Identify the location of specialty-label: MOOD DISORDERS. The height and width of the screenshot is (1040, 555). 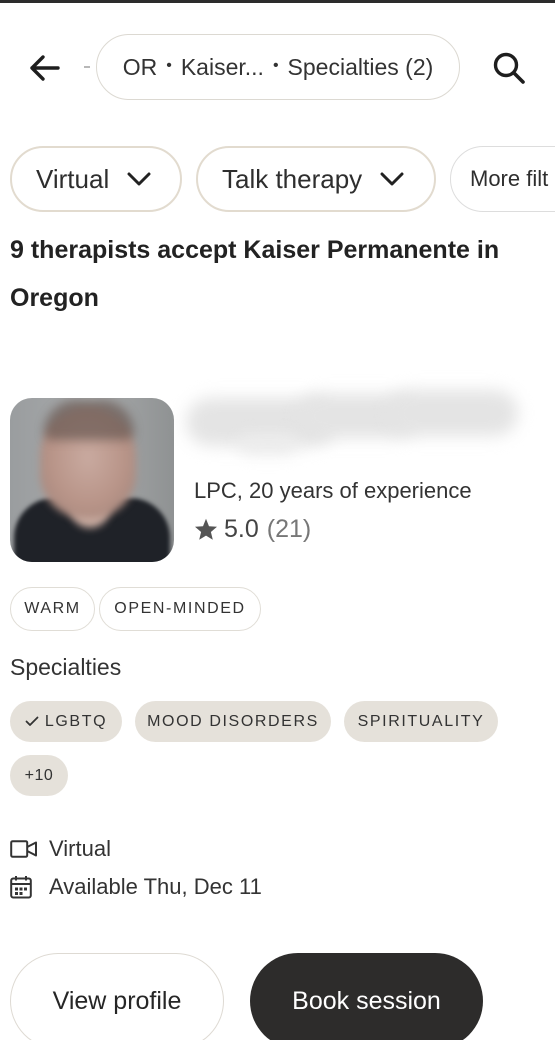
(233, 721).